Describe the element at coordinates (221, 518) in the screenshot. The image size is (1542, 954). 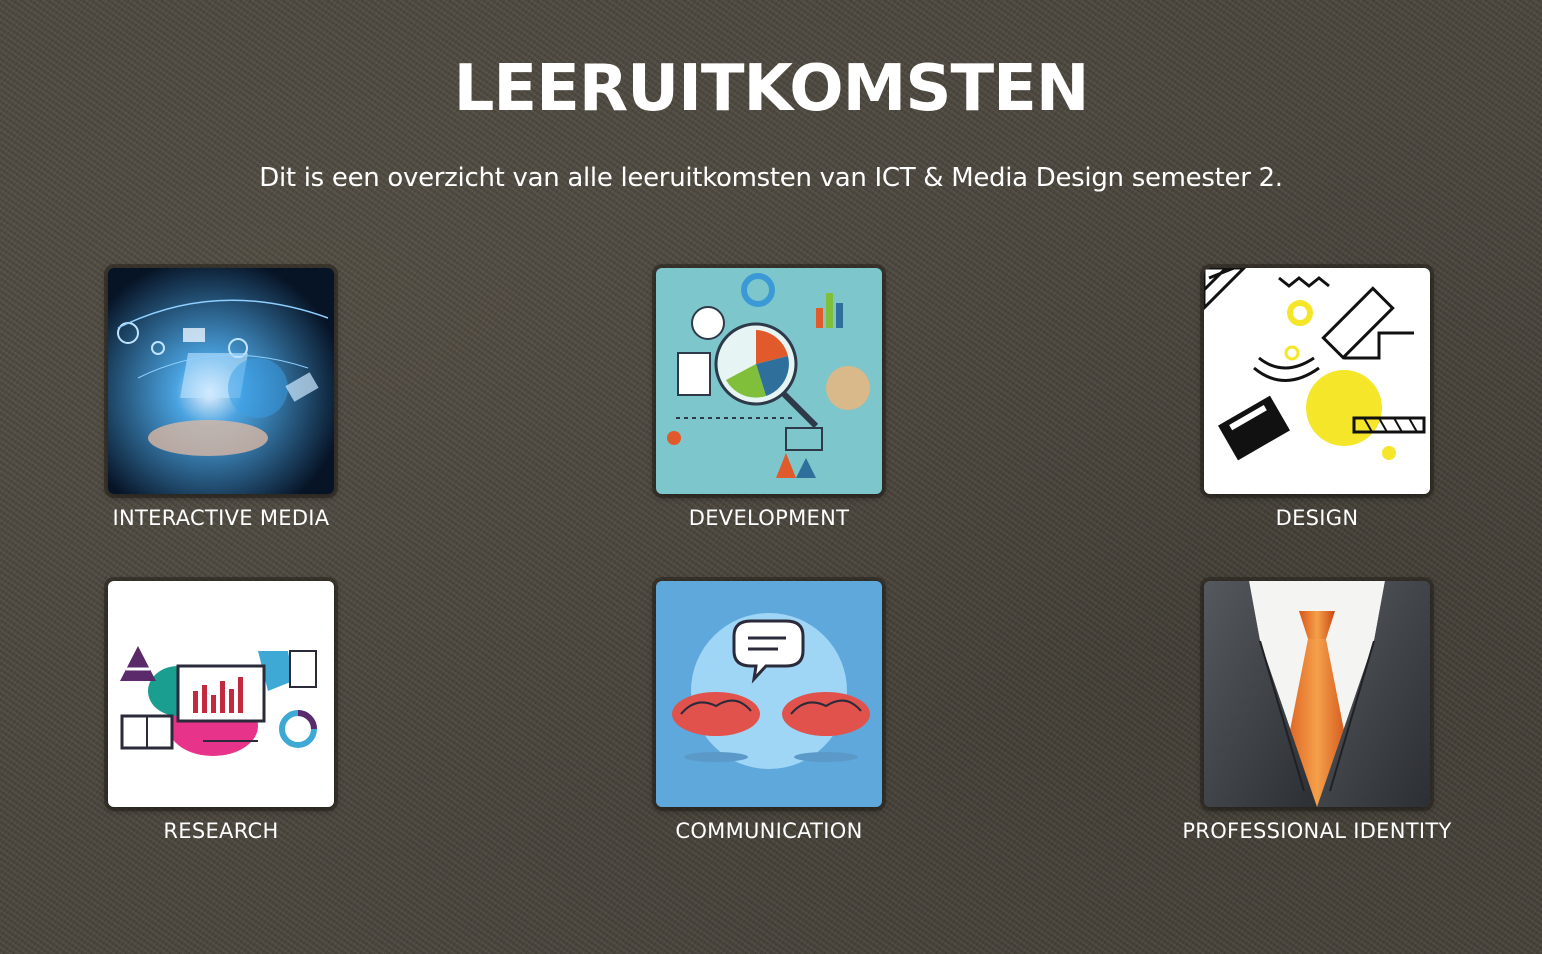
I see `card-label: INTERACTIVE MEDIA` at that location.